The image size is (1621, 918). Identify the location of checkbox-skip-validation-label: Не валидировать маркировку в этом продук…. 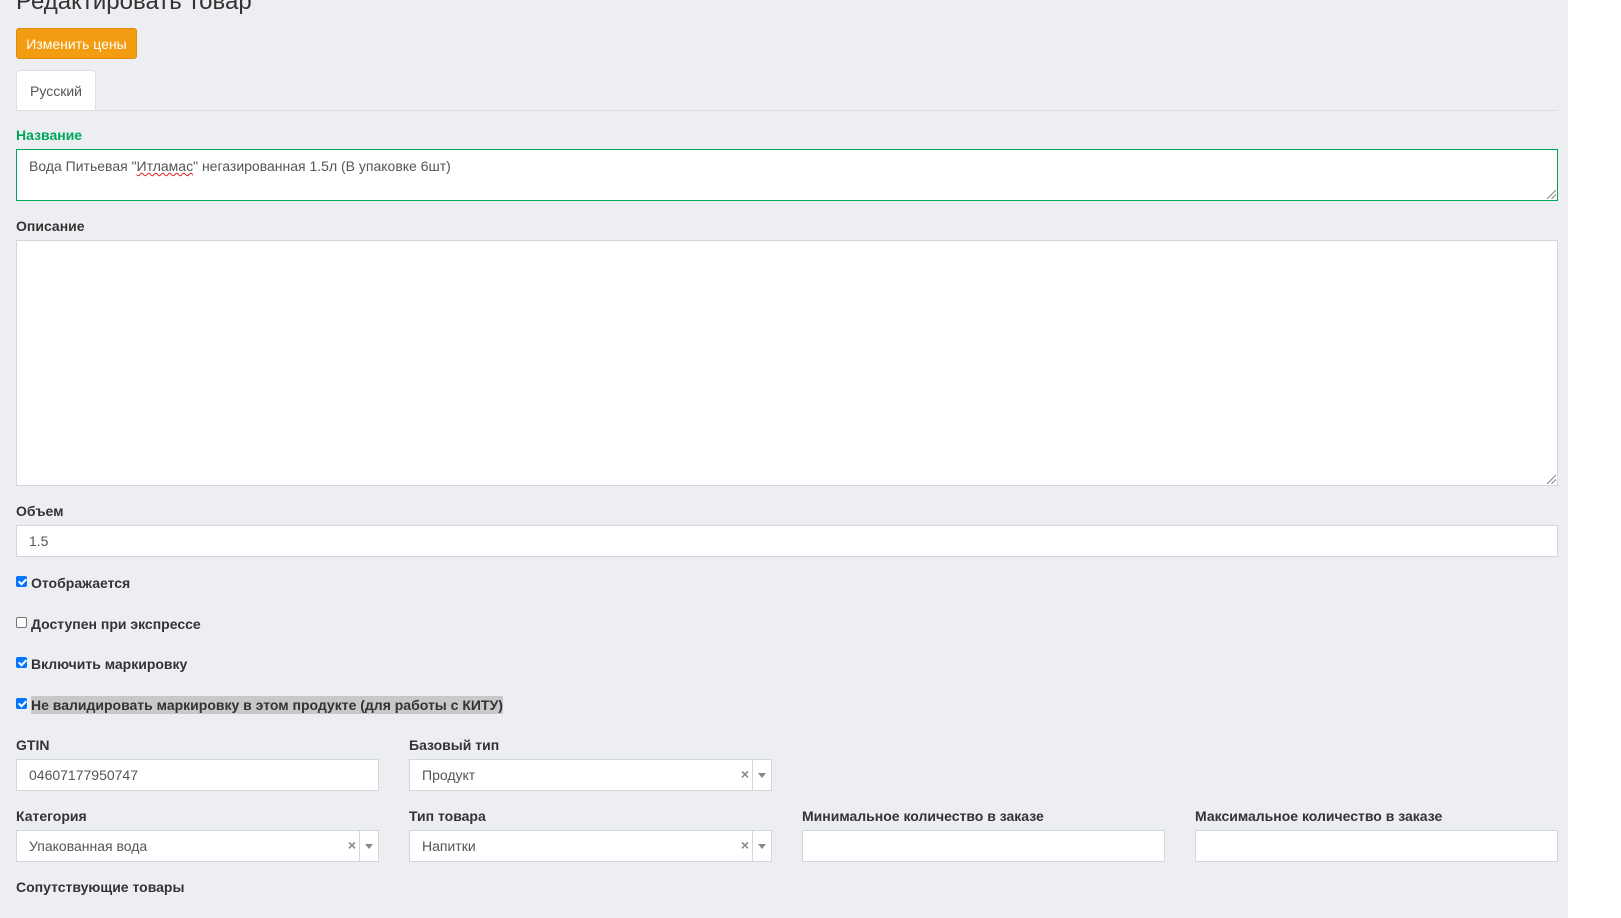
(267, 705).